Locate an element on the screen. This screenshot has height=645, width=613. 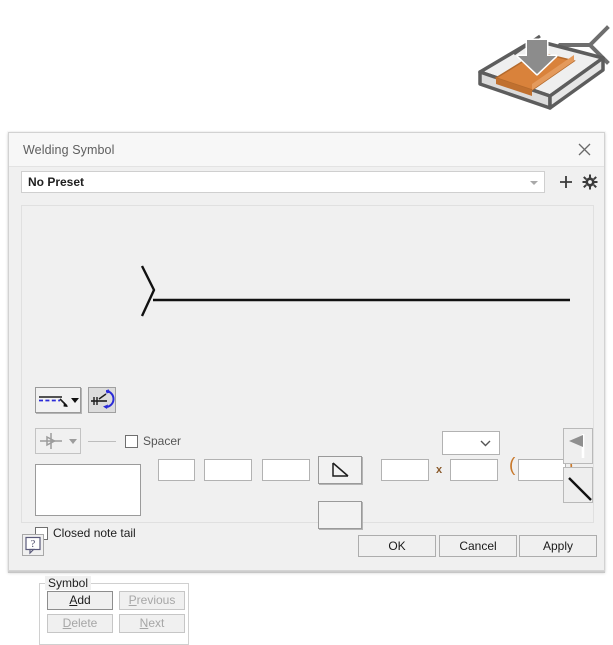
paren-open-label: ( is located at coordinates (512, 465).